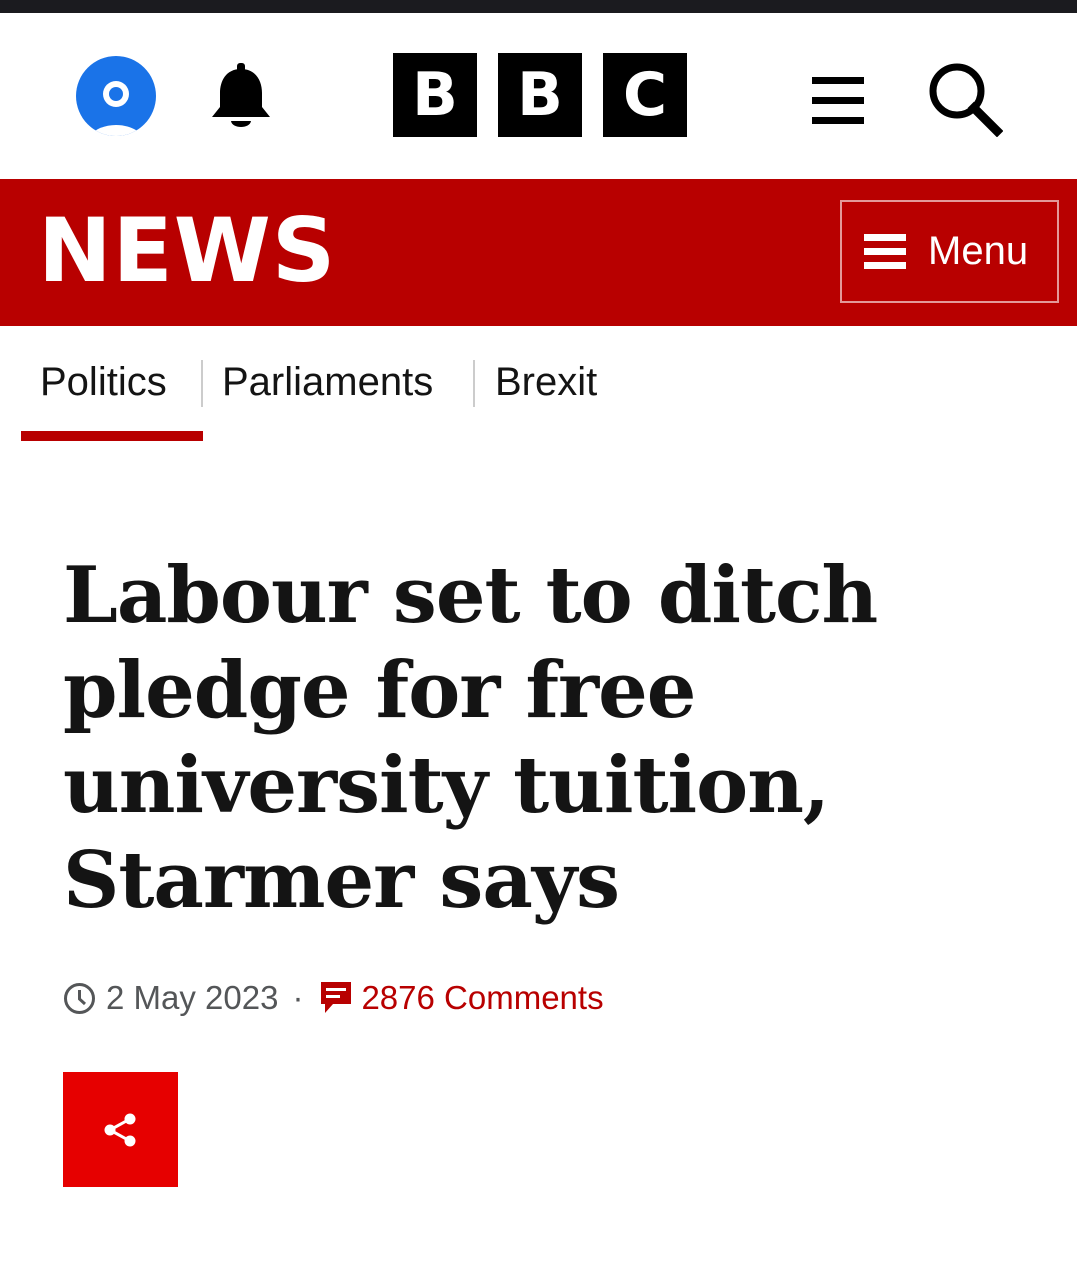 The width and height of the screenshot is (1077, 1276). What do you see at coordinates (187, 251) in the screenshot?
I see `news-wordmark: NEWS` at bounding box center [187, 251].